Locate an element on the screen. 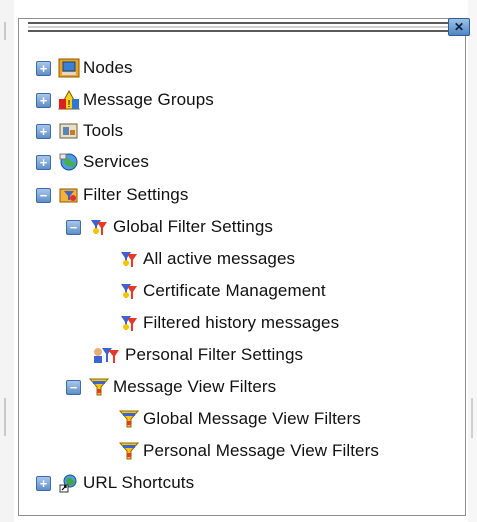 Image resolution: width=477 pixels, height=522 pixels. filter-settings-icon is located at coordinates (69, 195).